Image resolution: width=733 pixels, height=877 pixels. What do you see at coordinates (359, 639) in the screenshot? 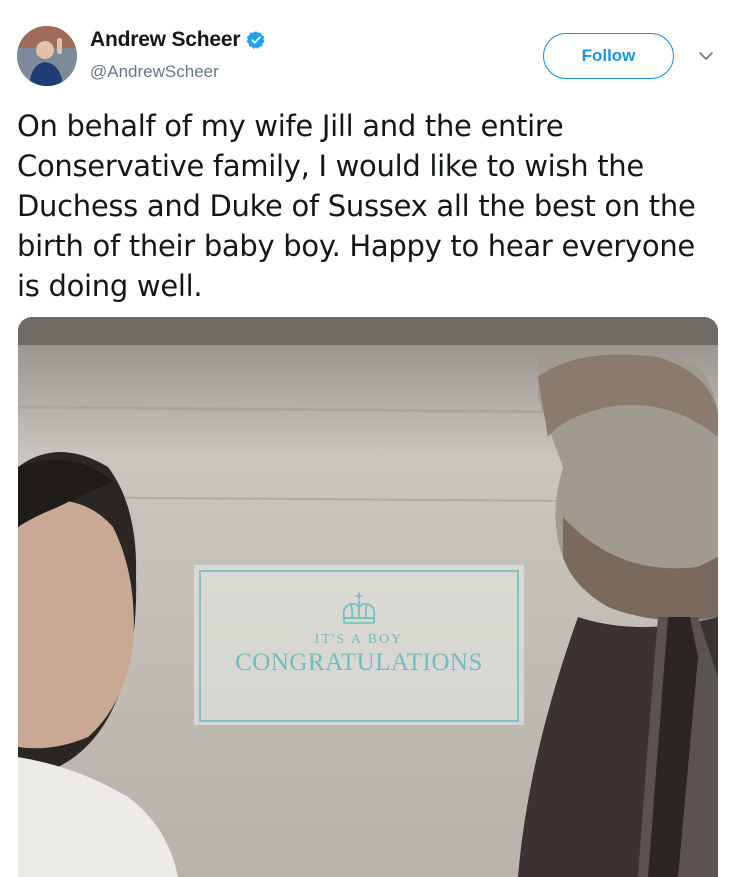
I see `overlay-subtitle: IT'S A BOY` at bounding box center [359, 639].